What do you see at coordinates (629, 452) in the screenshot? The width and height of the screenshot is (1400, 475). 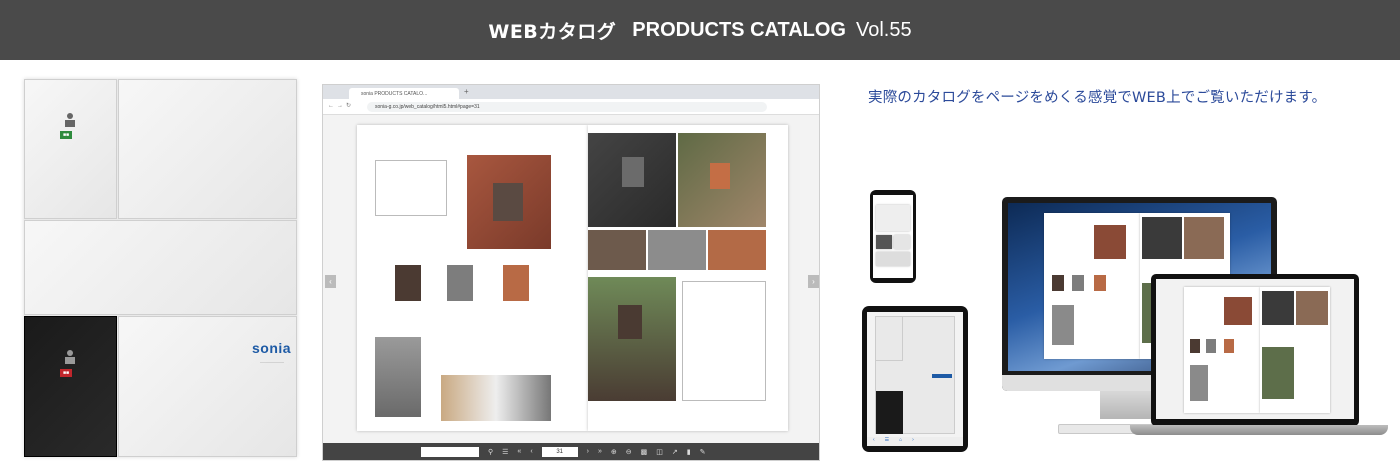 I see `zoom-out-icon: ⊖` at bounding box center [629, 452].